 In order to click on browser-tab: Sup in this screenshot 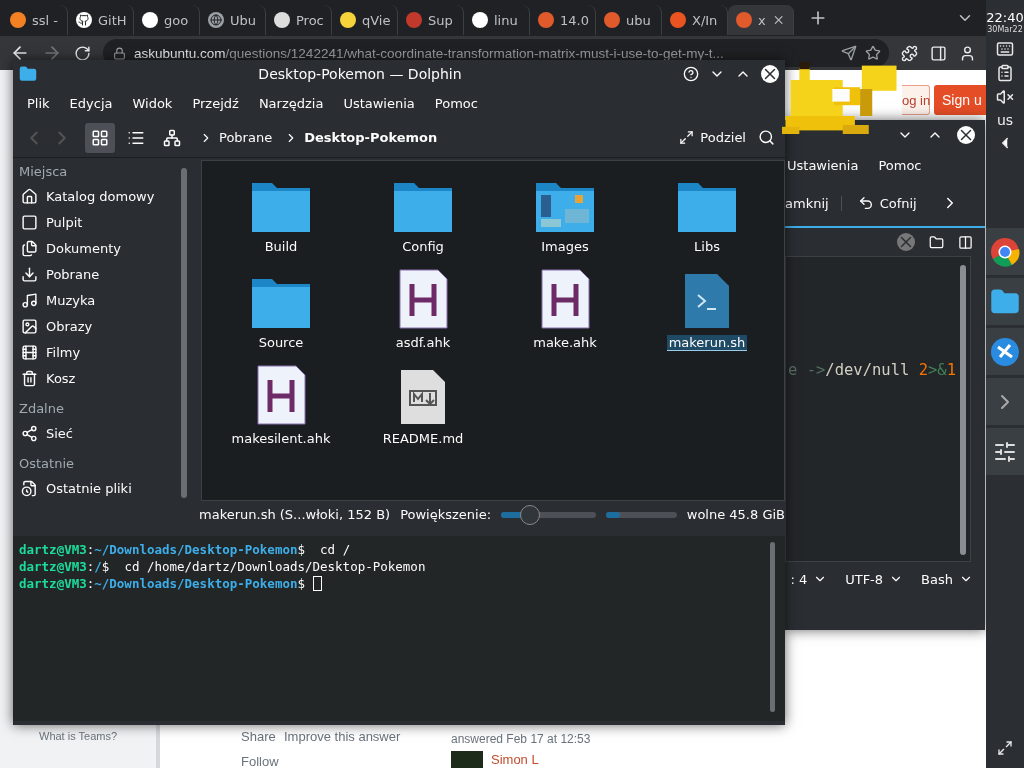, I will do `click(431, 20)`.